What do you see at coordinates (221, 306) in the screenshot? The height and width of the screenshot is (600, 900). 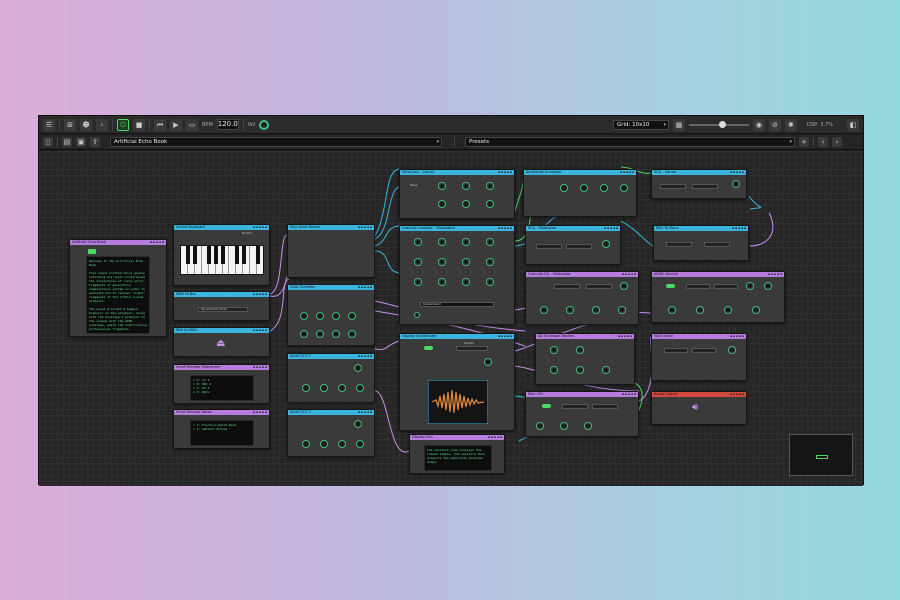 I see `node-midi-filter: MIDI HI-Bus Bypass/Select Mode` at bounding box center [221, 306].